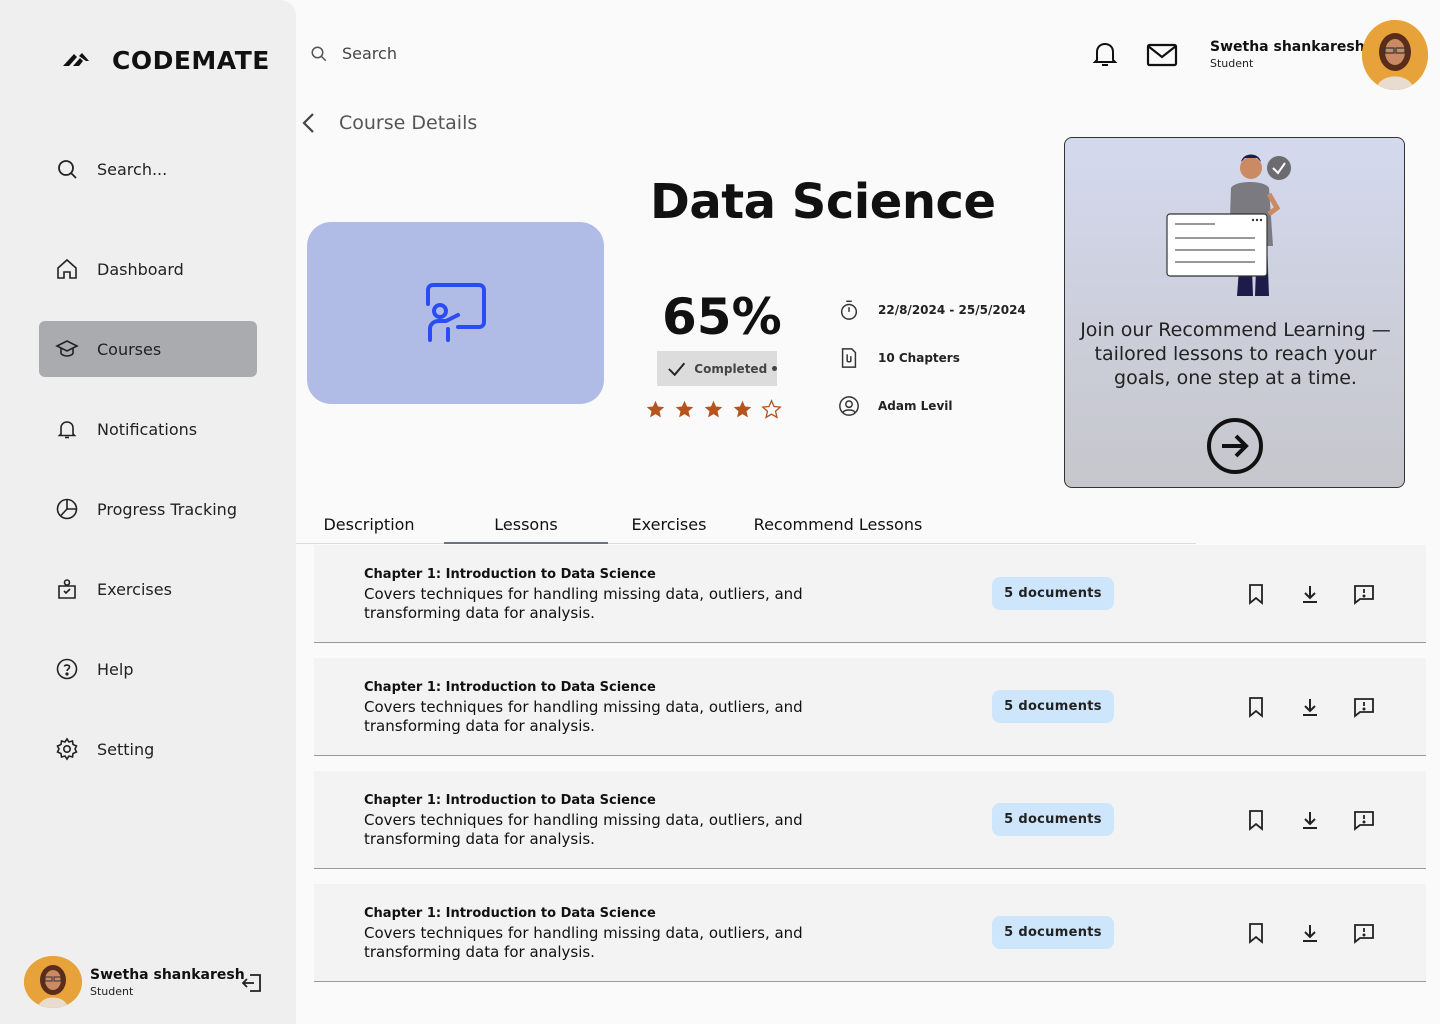 The image size is (1440, 1024). Describe the element at coordinates (67, 749) in the screenshot. I see `gear-icon` at that location.